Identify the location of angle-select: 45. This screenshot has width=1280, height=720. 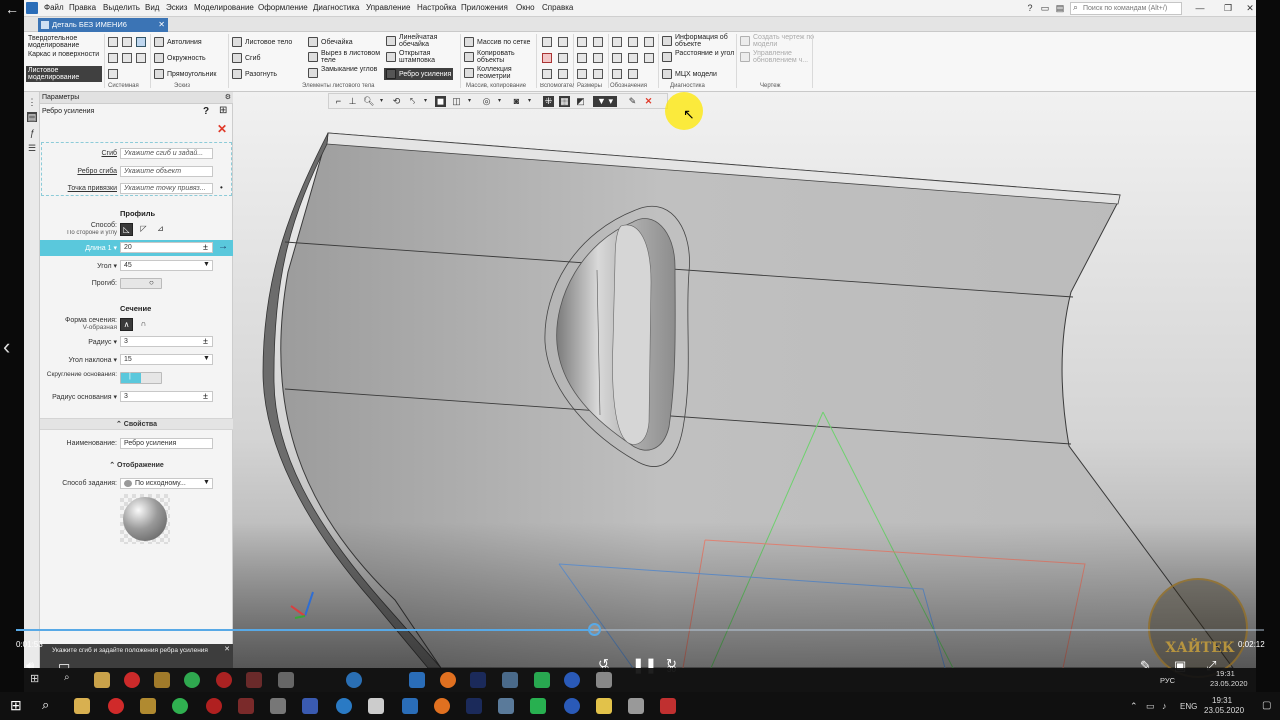
(166, 265).